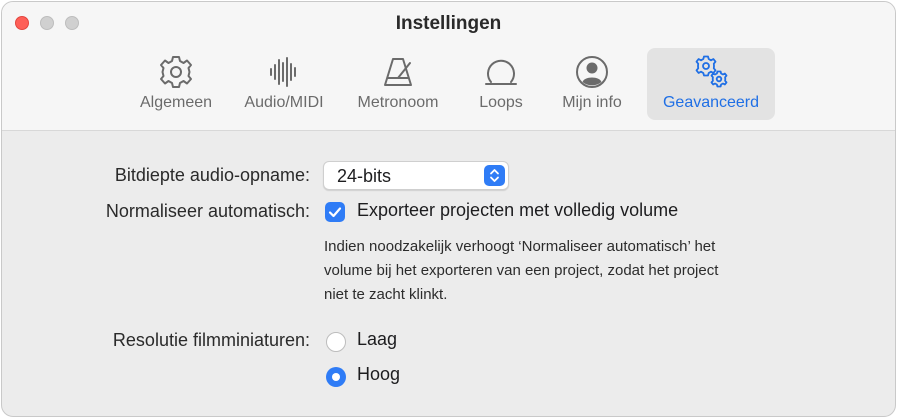 The width and height of the screenshot is (899, 420). I want to click on help-line: niet te zacht klinkt., so click(386, 294).